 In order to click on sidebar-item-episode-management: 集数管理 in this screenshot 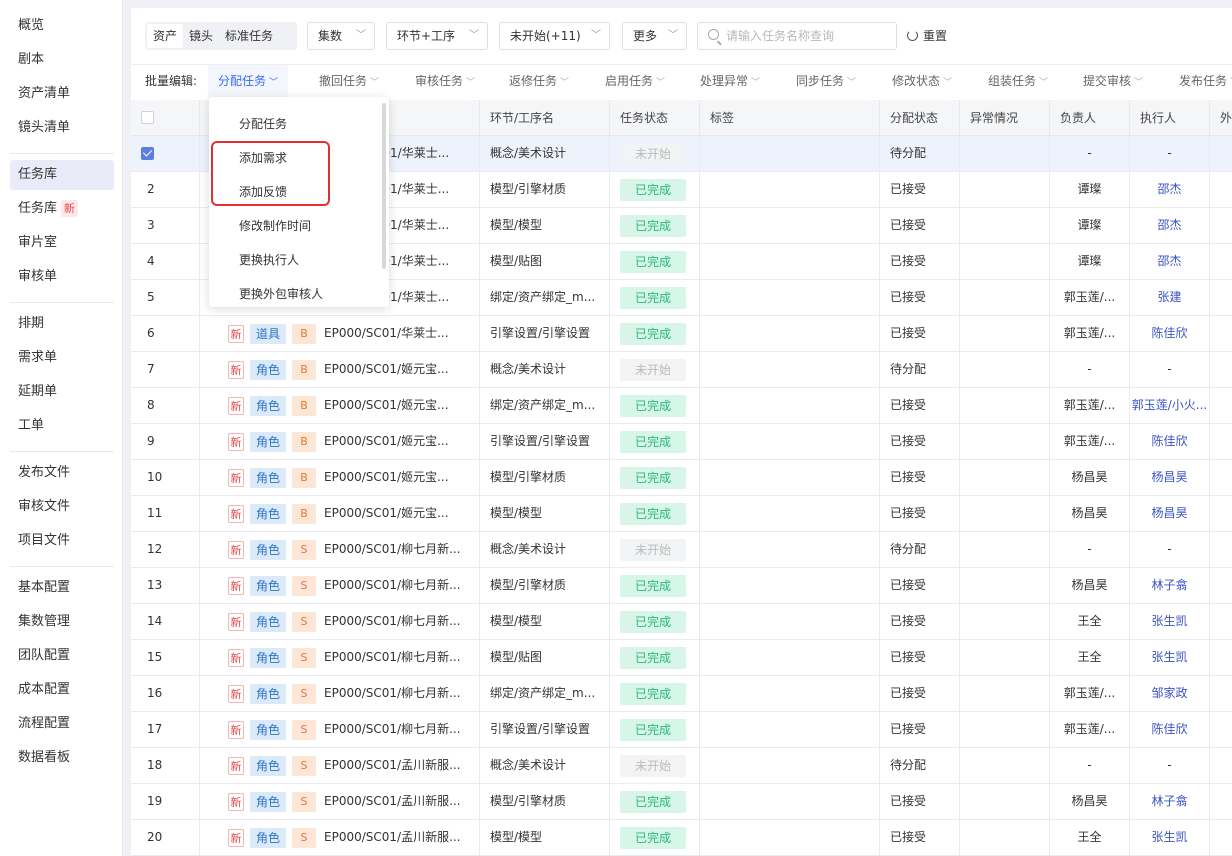, I will do `click(62, 622)`.